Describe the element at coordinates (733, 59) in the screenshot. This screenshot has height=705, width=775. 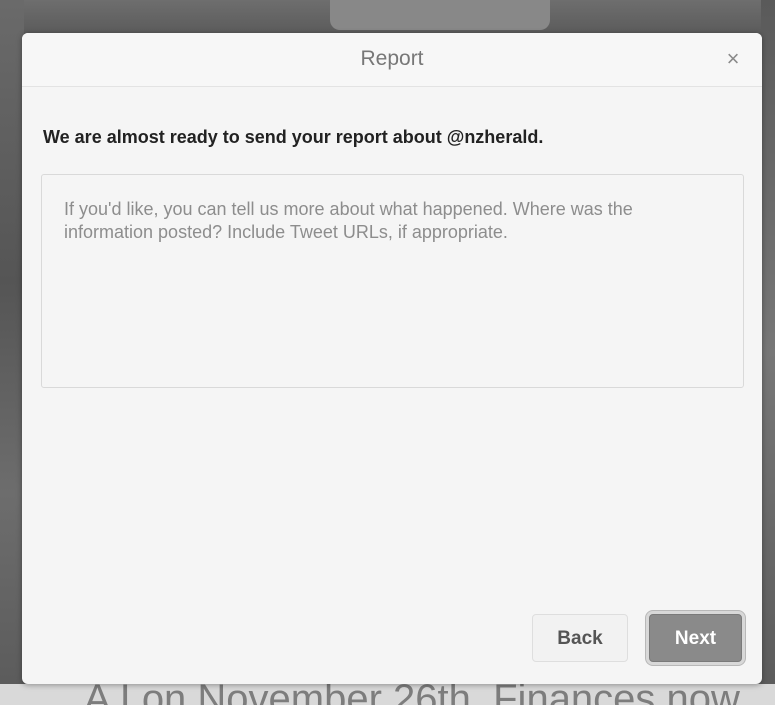
I see `close-icon: ×` at that location.